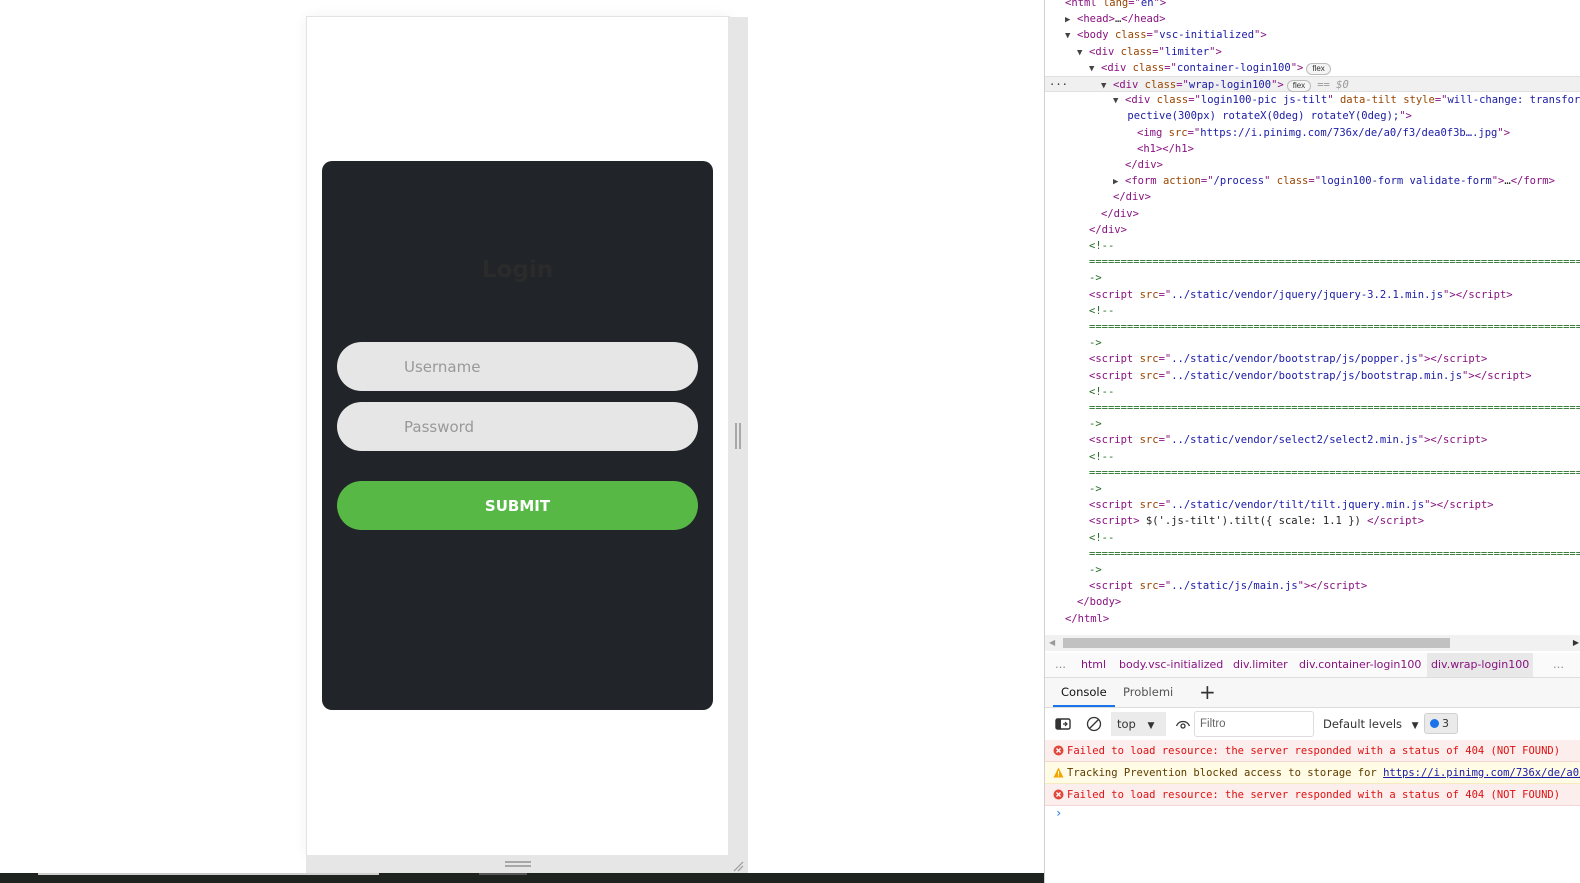 This screenshot has width=1580, height=883. Describe the element at coordinates (1063, 724) in the screenshot. I see `sidebar-toggle-icon` at that location.